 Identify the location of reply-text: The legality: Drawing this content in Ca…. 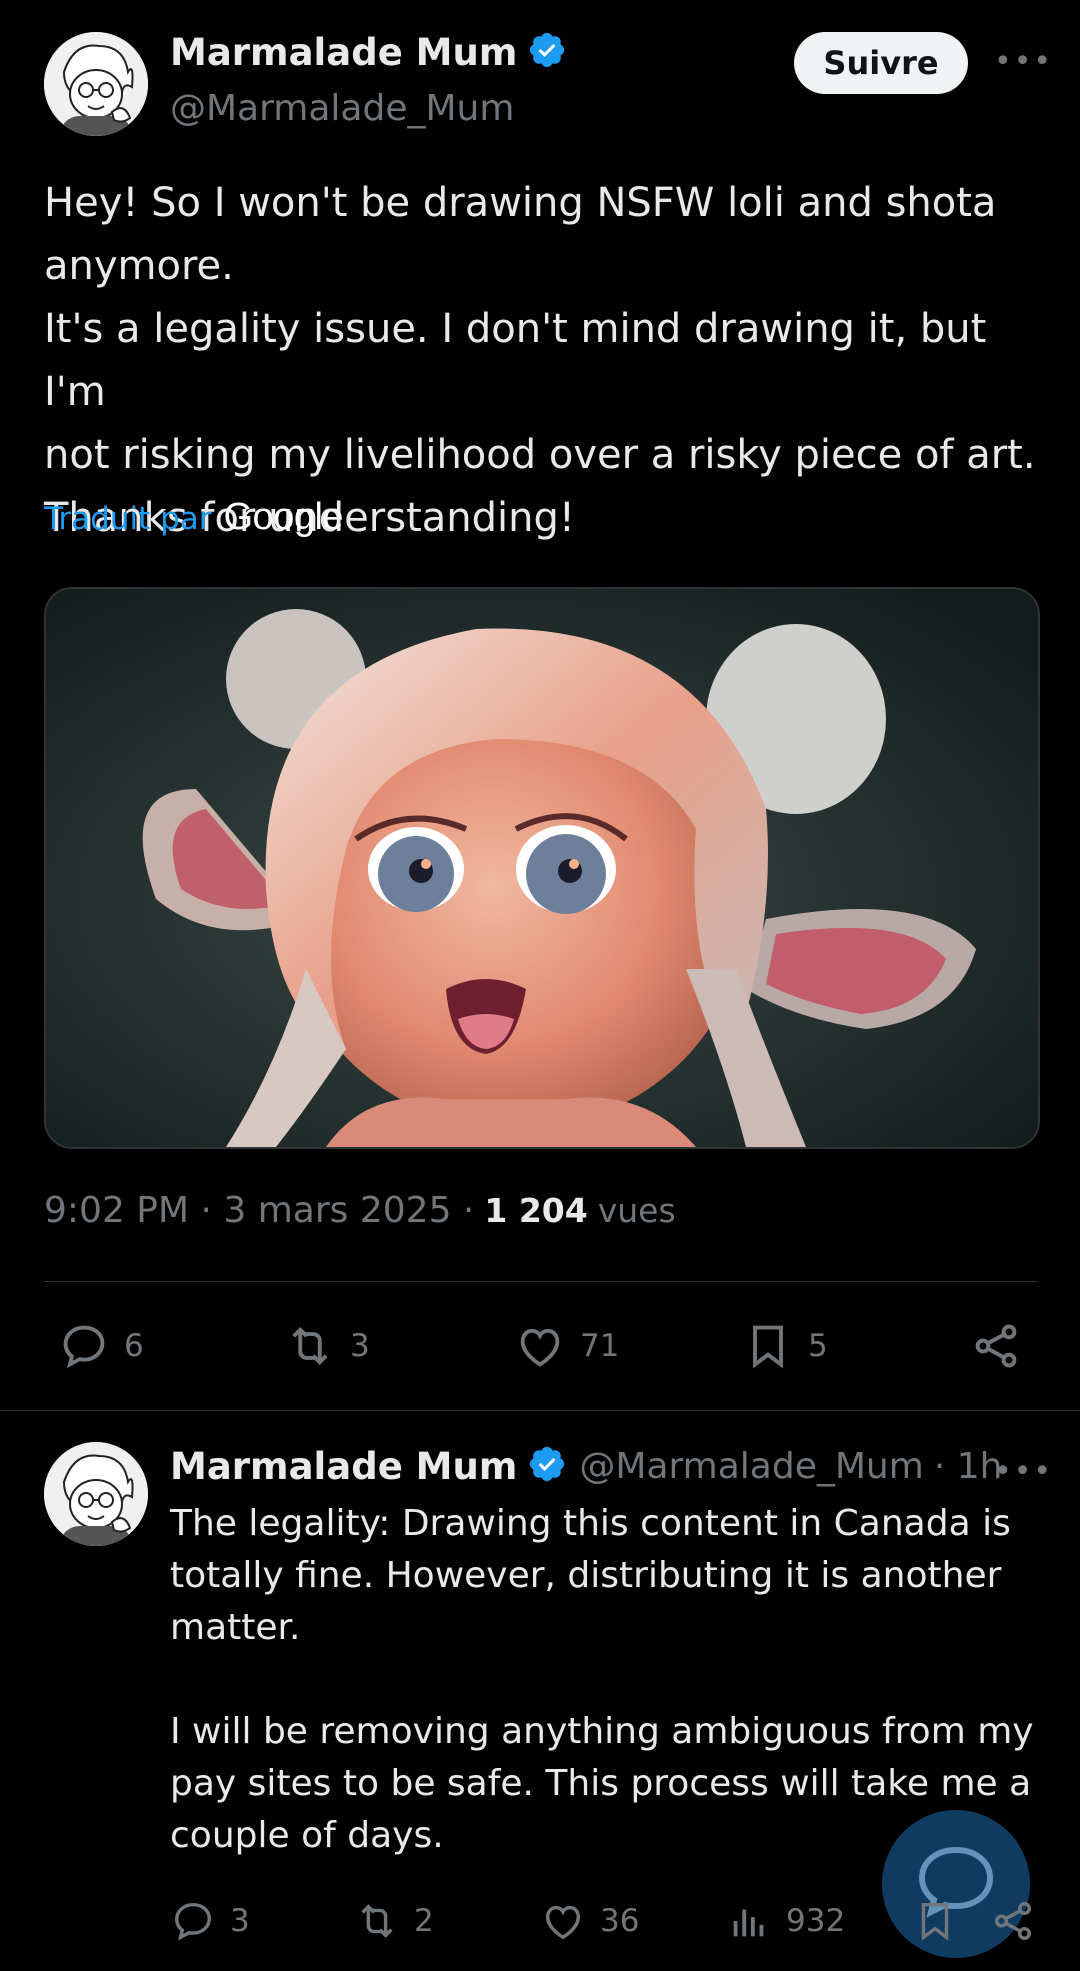
(602, 1679).